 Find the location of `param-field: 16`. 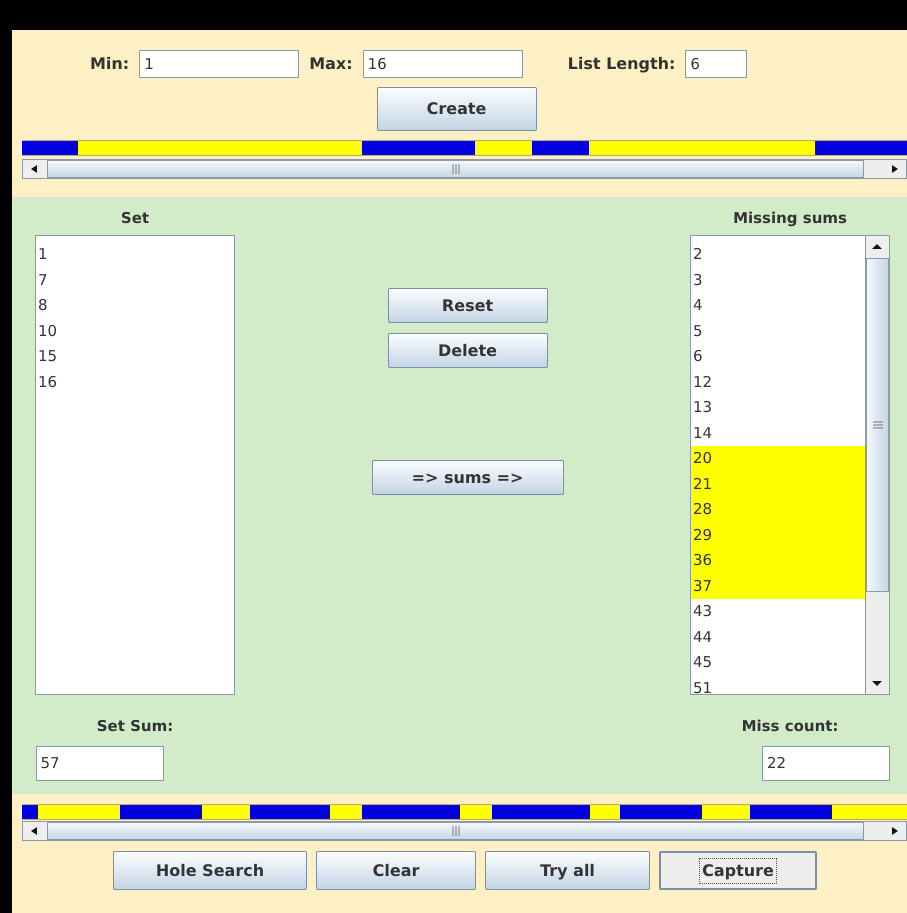

param-field: 16 is located at coordinates (442, 64).